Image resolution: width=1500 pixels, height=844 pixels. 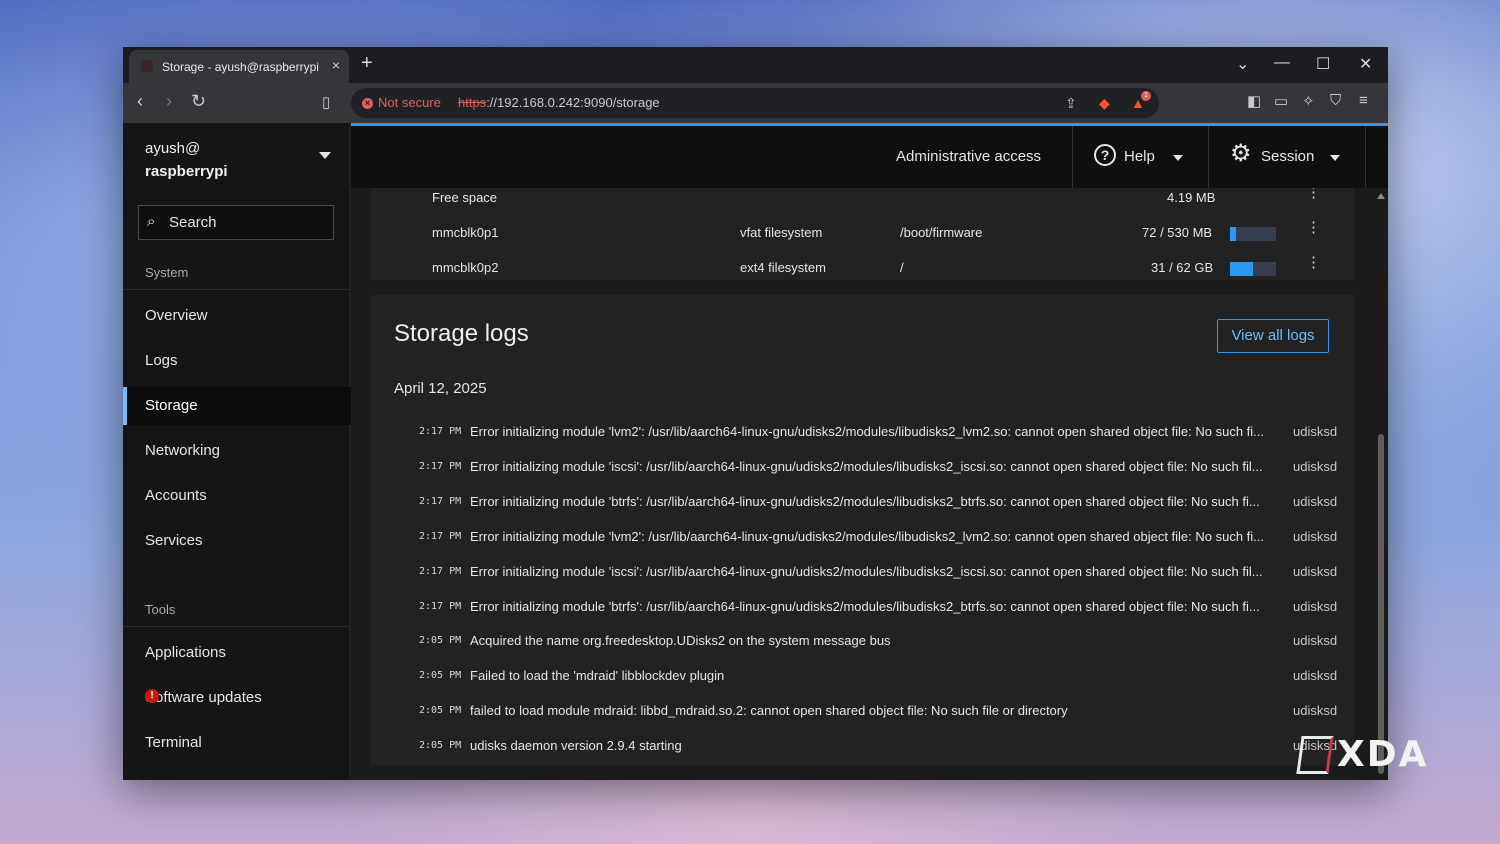 What do you see at coordinates (186, 171) in the screenshot?
I see `host-name: raspberrypi` at bounding box center [186, 171].